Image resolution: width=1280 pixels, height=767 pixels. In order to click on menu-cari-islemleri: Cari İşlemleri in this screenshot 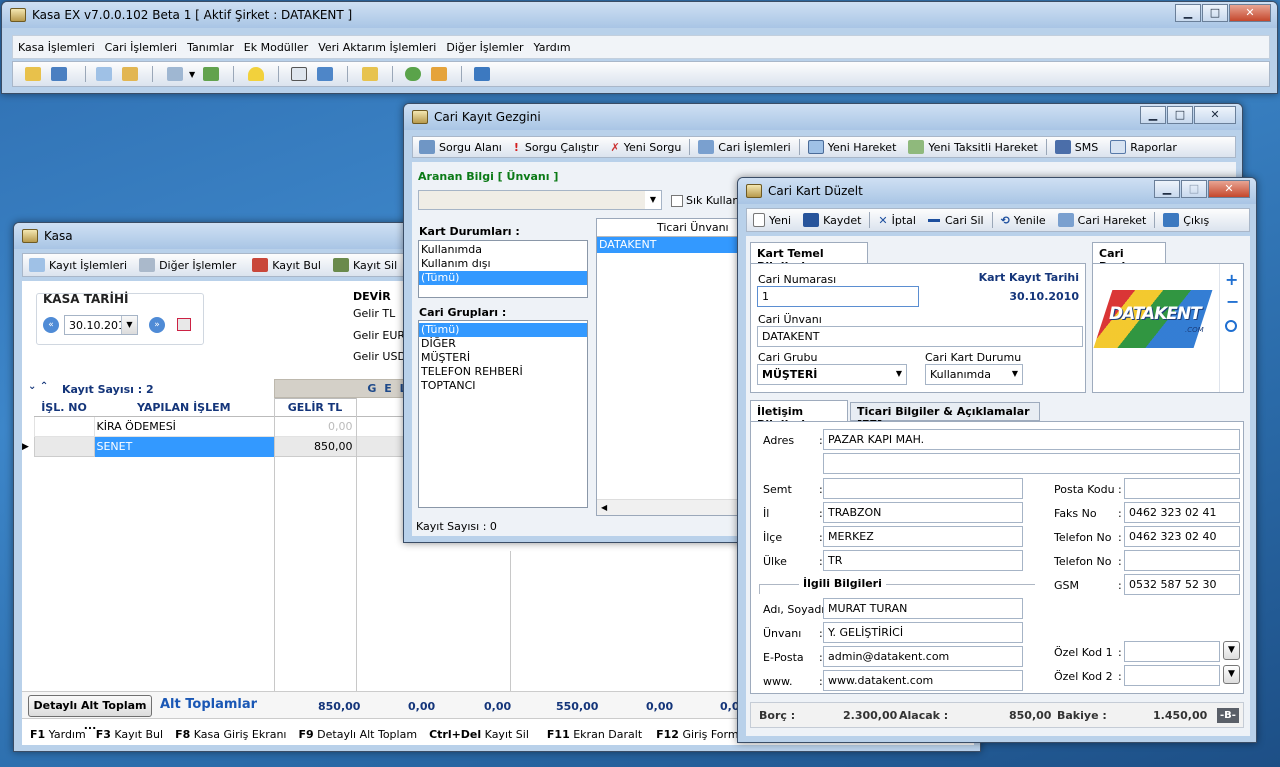, I will do `click(141, 47)`.